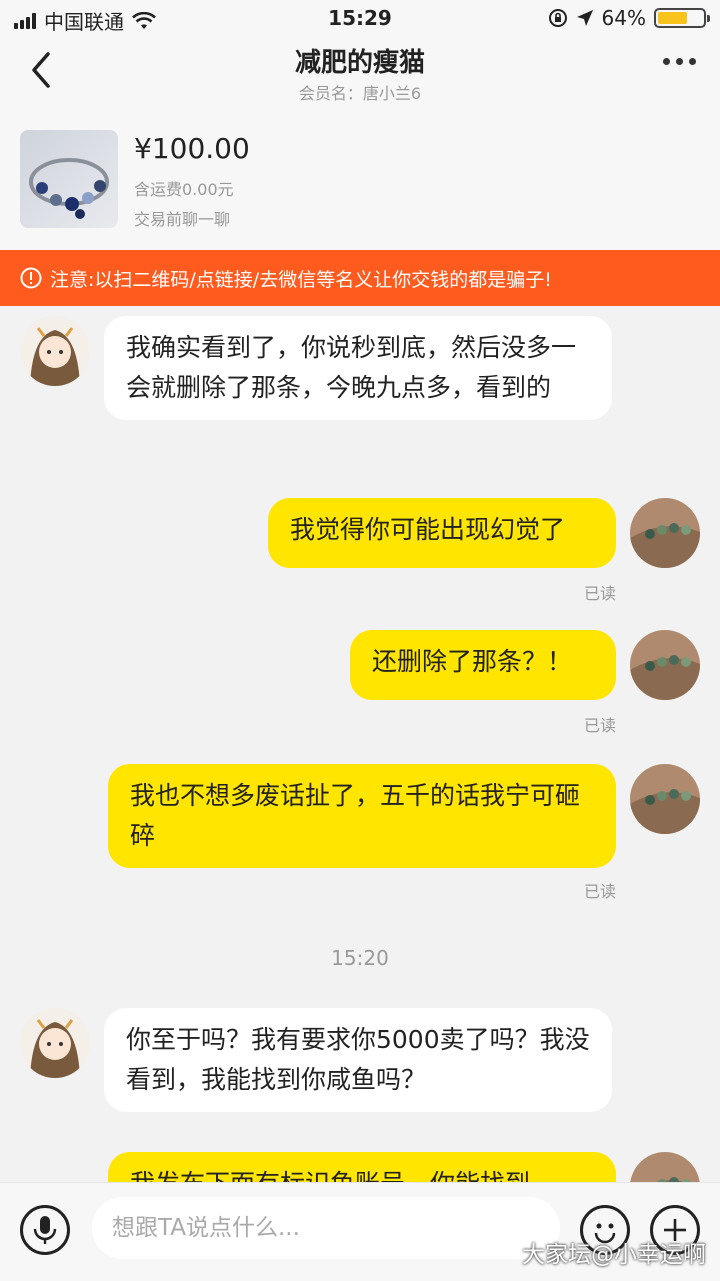 This screenshot has height=1281, width=720. I want to click on chat-hint: 交易前聊一聊, so click(182, 219).